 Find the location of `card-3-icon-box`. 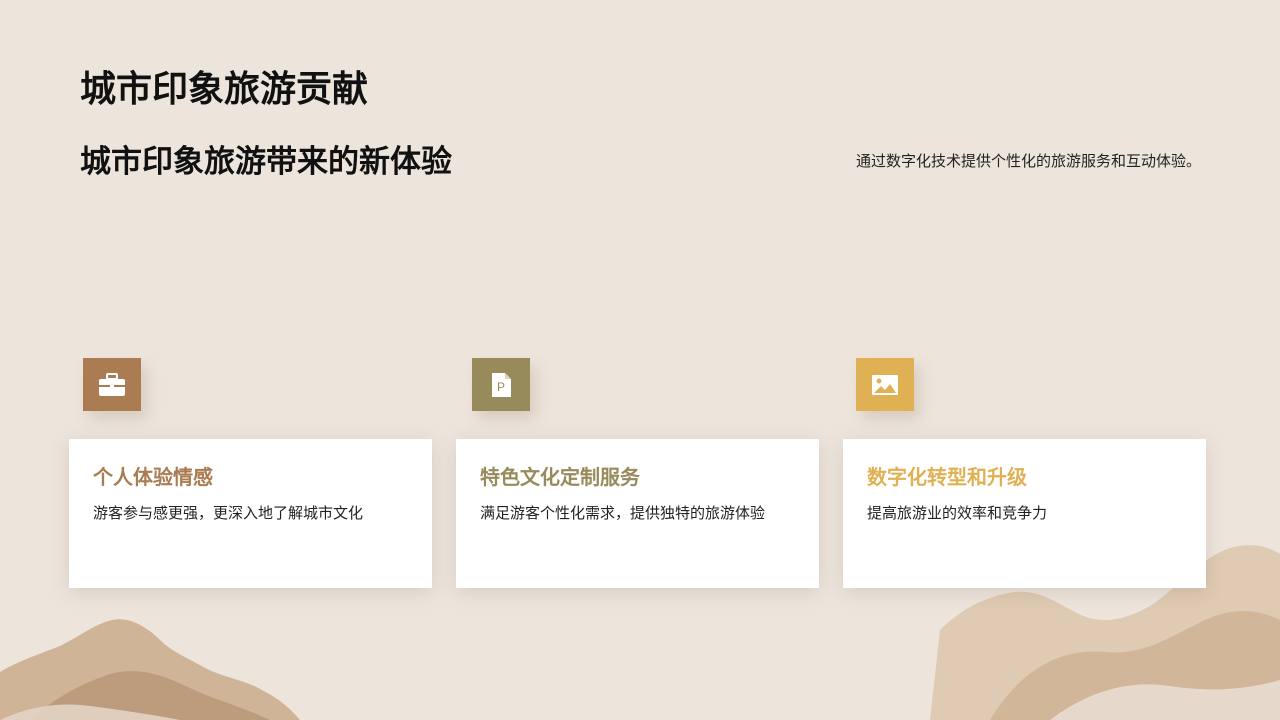

card-3-icon-box is located at coordinates (885, 384).